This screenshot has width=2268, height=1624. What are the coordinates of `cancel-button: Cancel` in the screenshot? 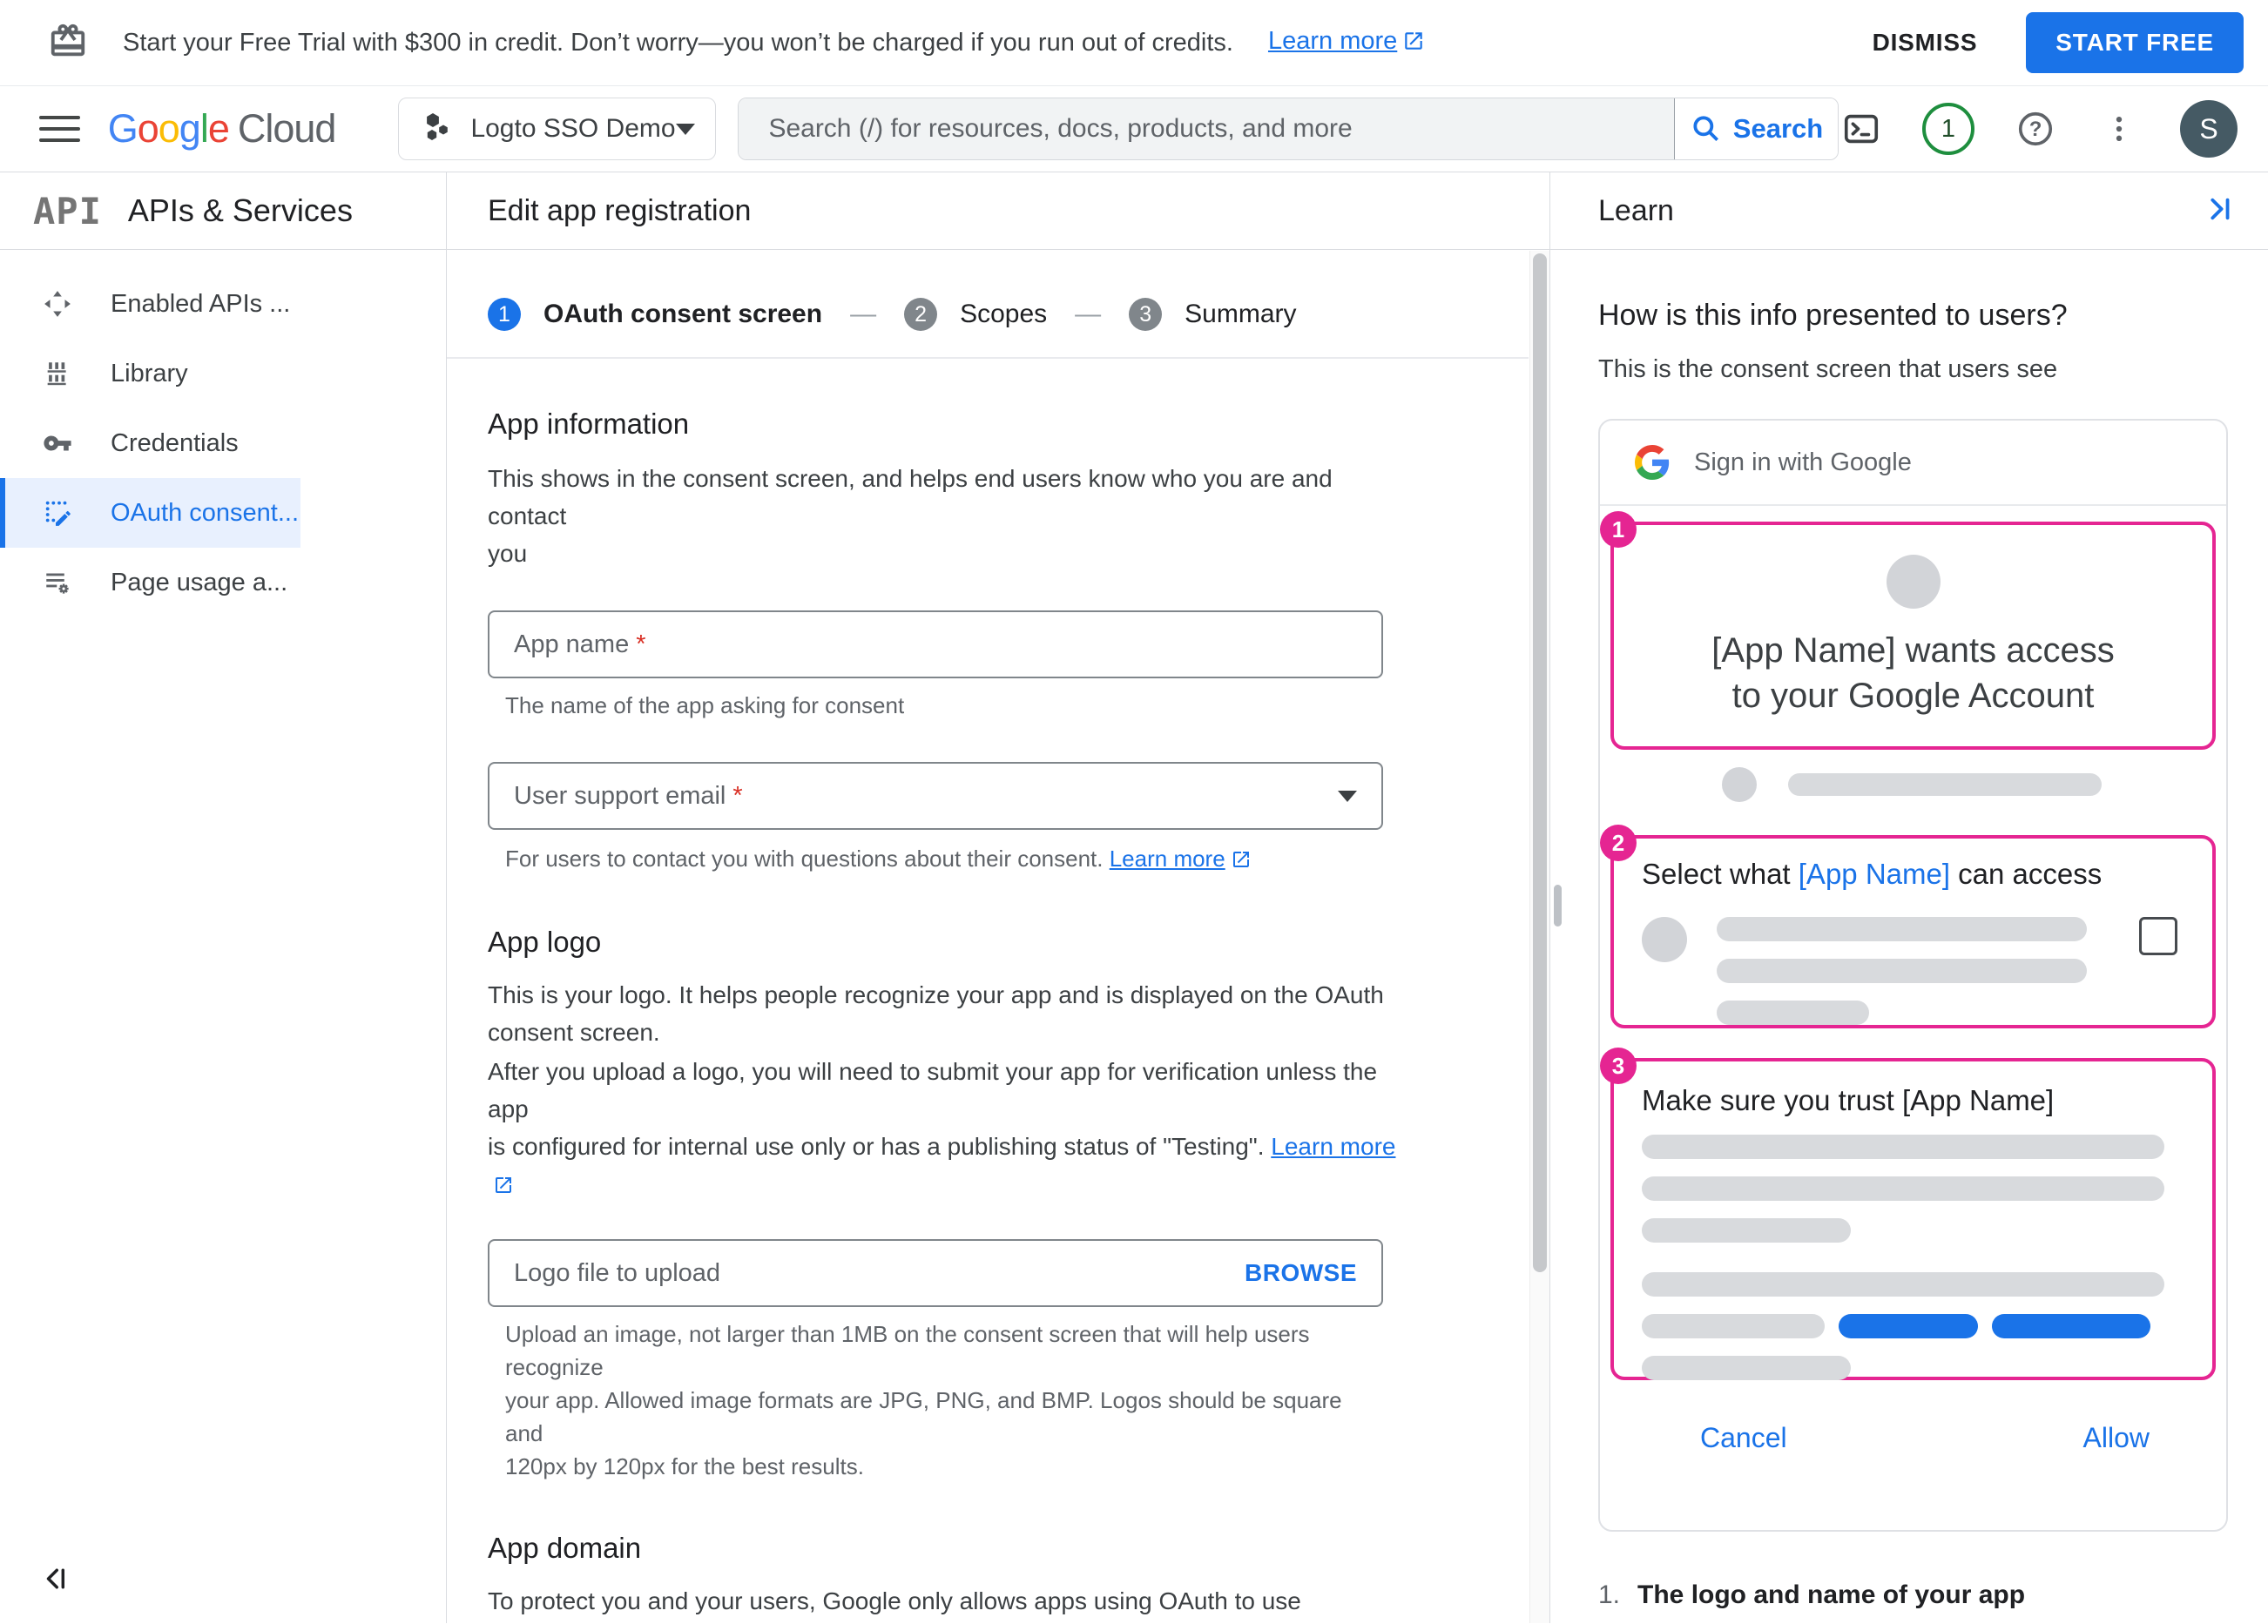 It's located at (1743, 1438).